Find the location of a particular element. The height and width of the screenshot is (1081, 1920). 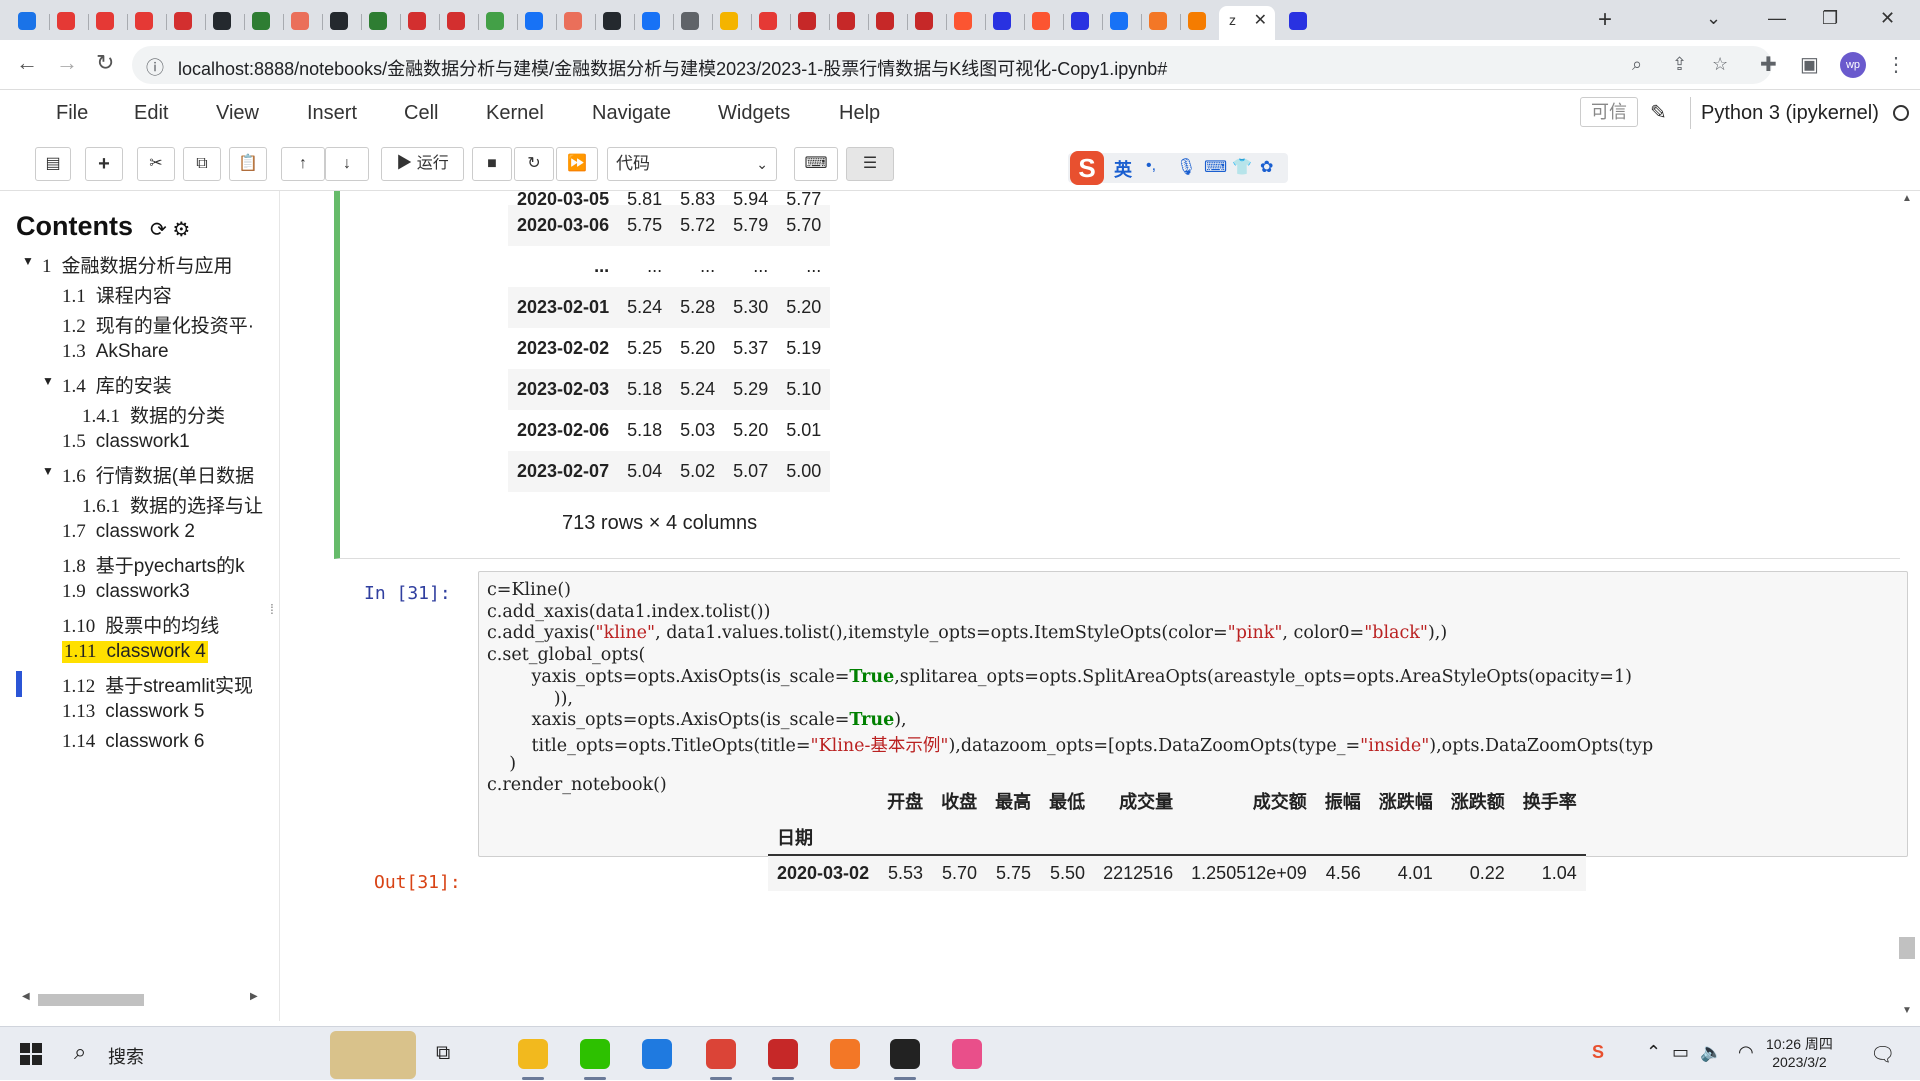

site-info-icon: ⓘ is located at coordinates (155, 67).